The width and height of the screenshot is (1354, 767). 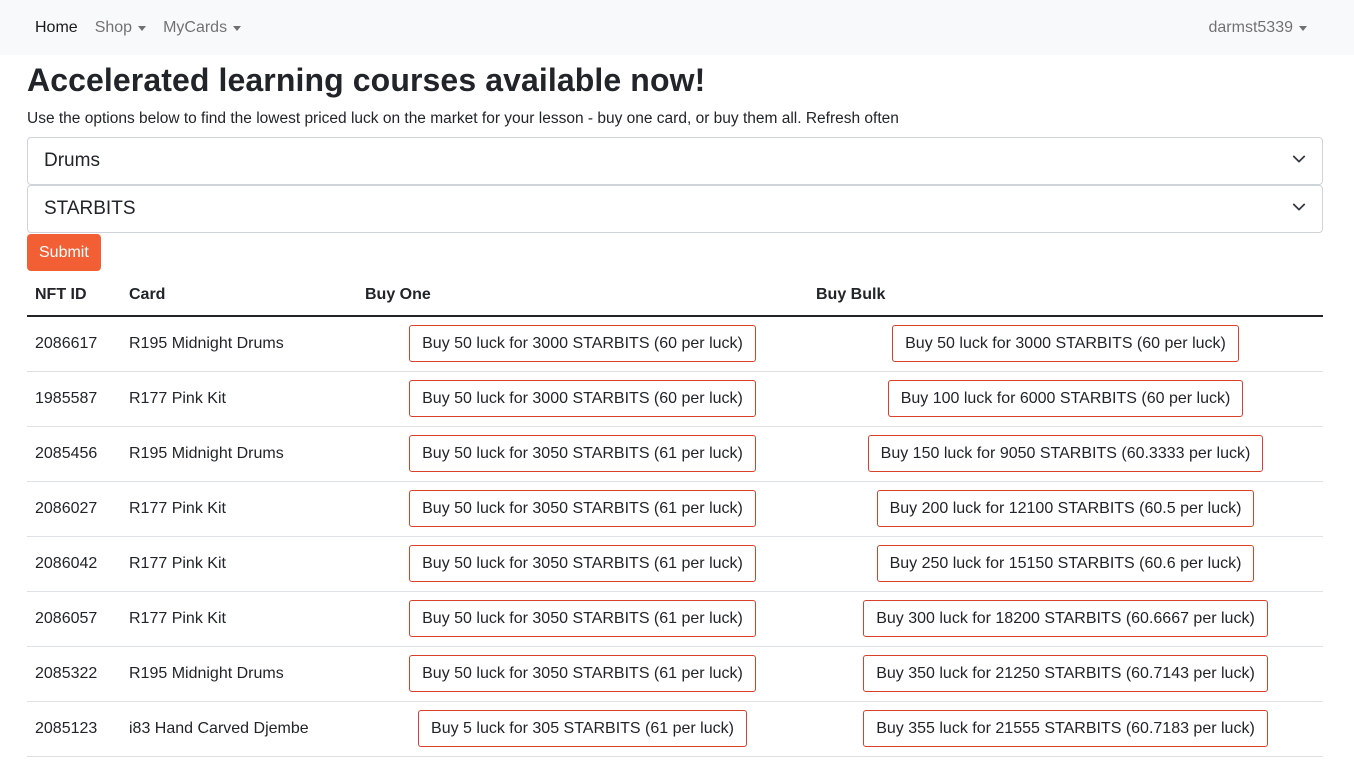 I want to click on nav-mycards-label: MyCards, so click(x=195, y=27).